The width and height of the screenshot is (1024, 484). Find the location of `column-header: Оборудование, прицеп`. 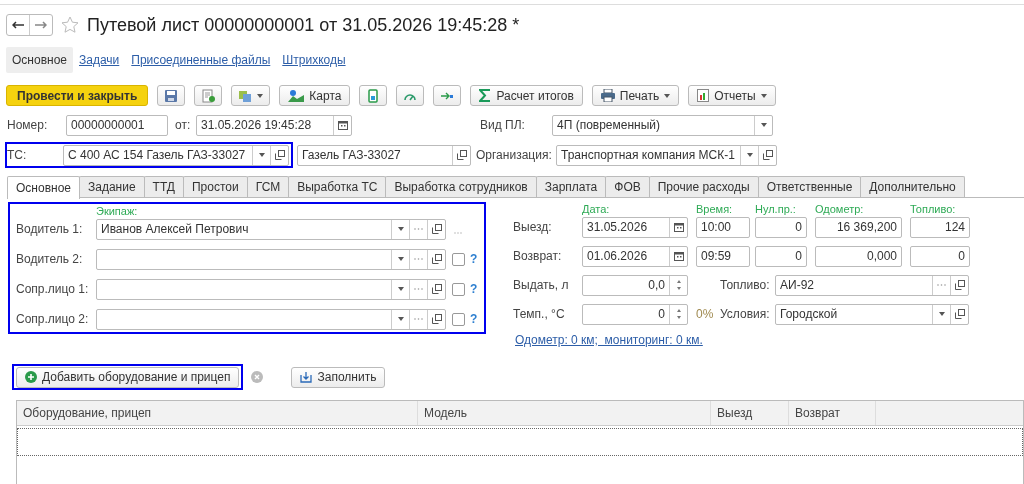

column-header: Оборудование, прицеп is located at coordinates (217, 413).